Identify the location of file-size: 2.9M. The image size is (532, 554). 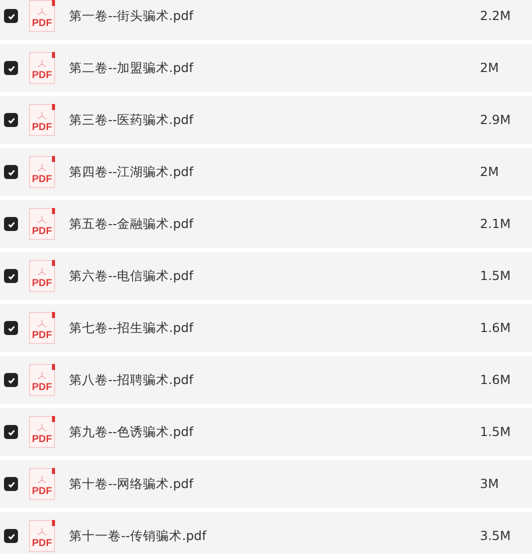
(496, 119).